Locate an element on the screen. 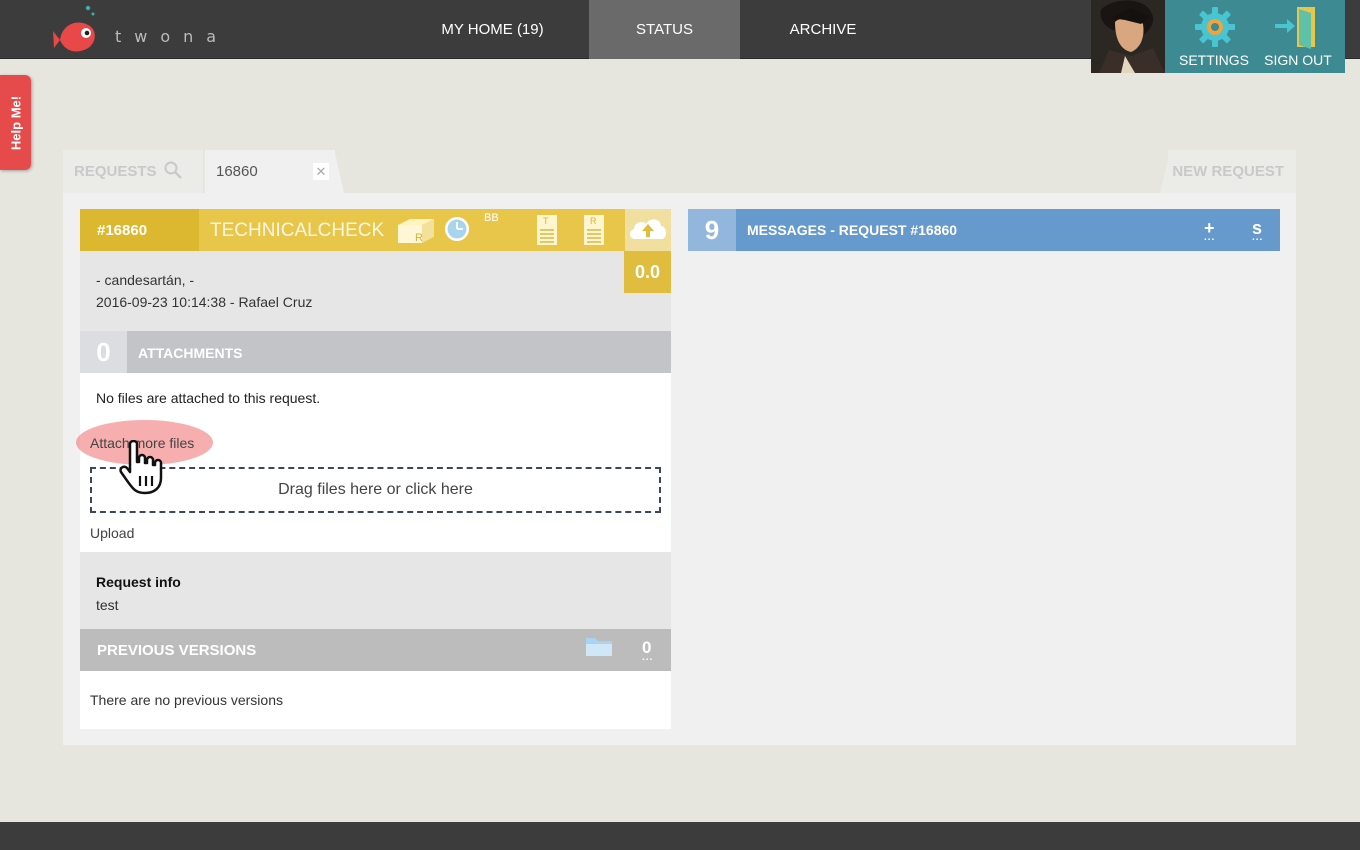 Image resolution: width=1360 pixels, height=850 pixels. document-icon: R is located at coordinates (594, 232).